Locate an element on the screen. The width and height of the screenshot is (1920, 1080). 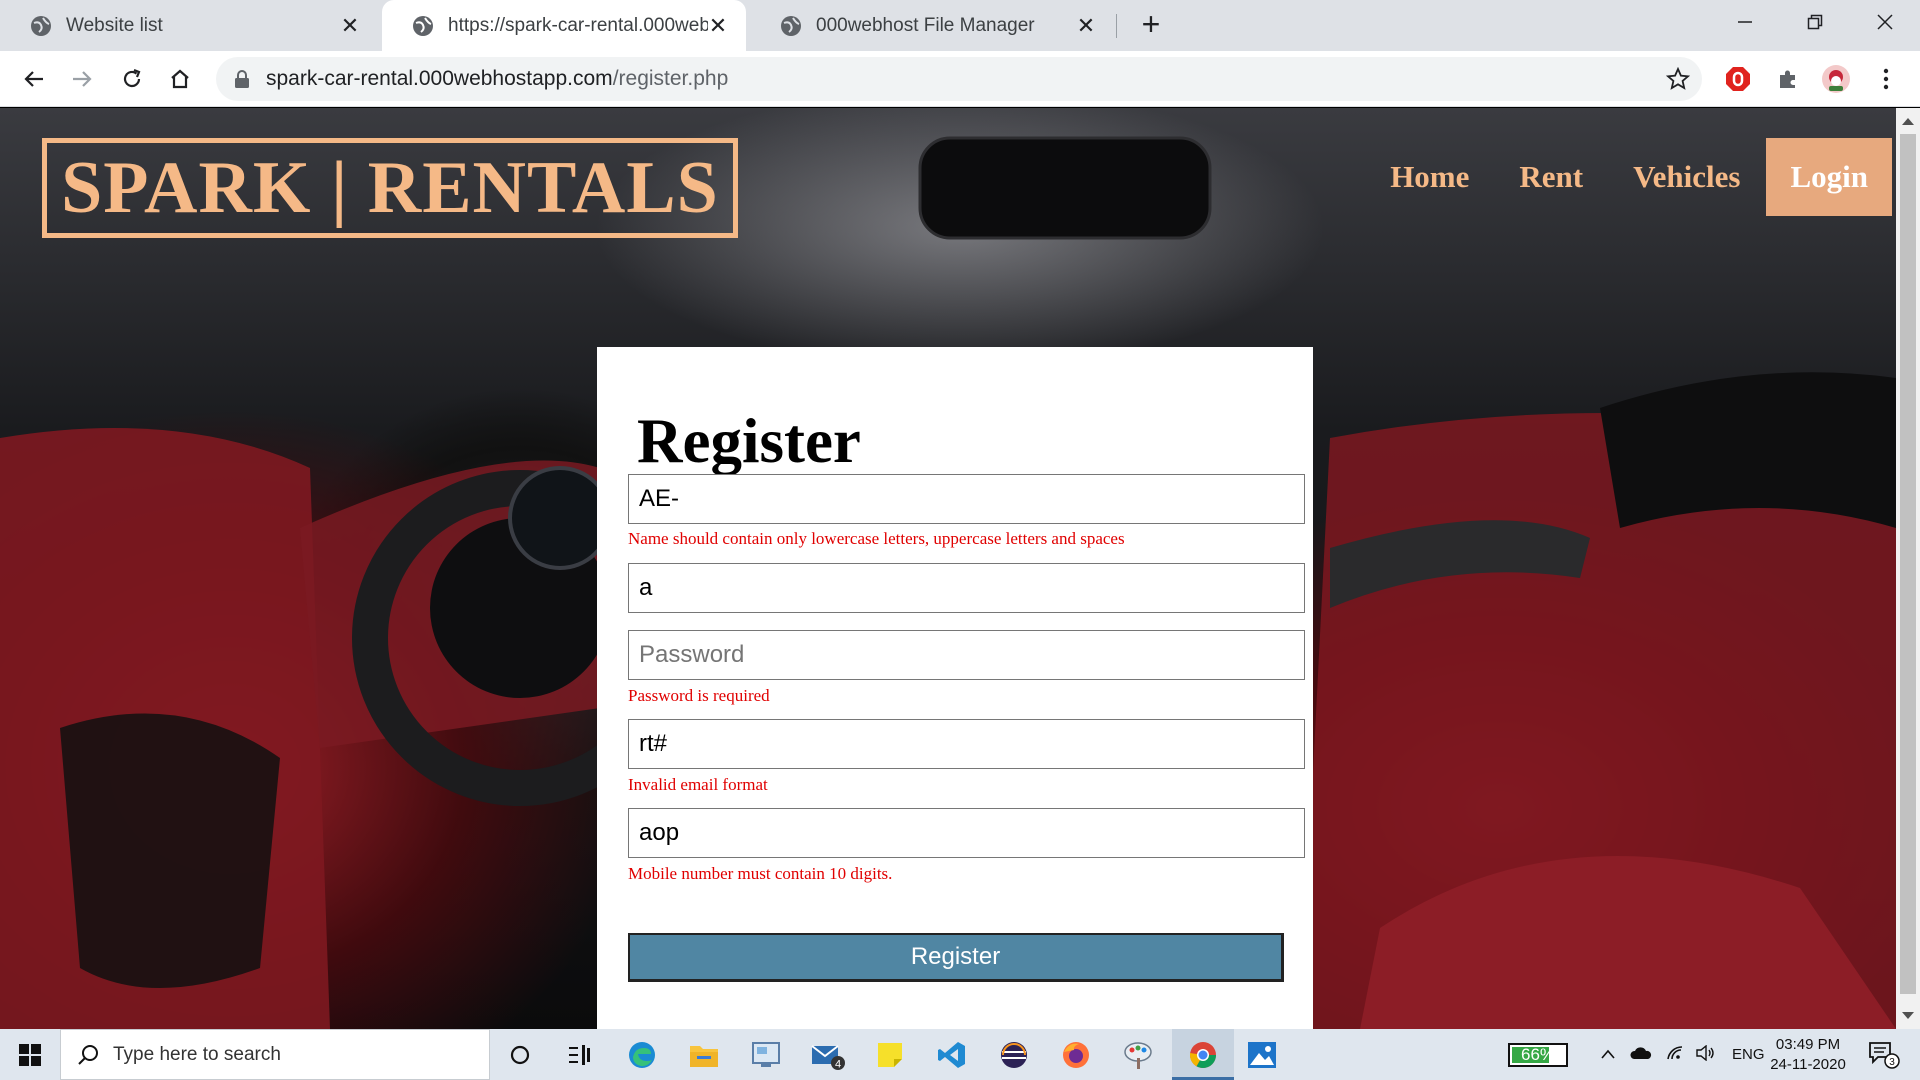
vscode-icon is located at coordinates (951, 1055).